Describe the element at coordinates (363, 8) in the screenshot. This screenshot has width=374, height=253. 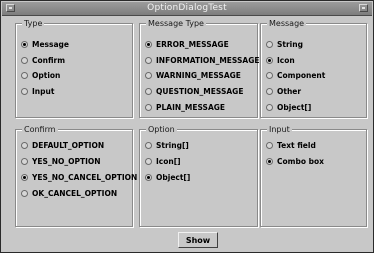
I see `maximize-icon` at that location.